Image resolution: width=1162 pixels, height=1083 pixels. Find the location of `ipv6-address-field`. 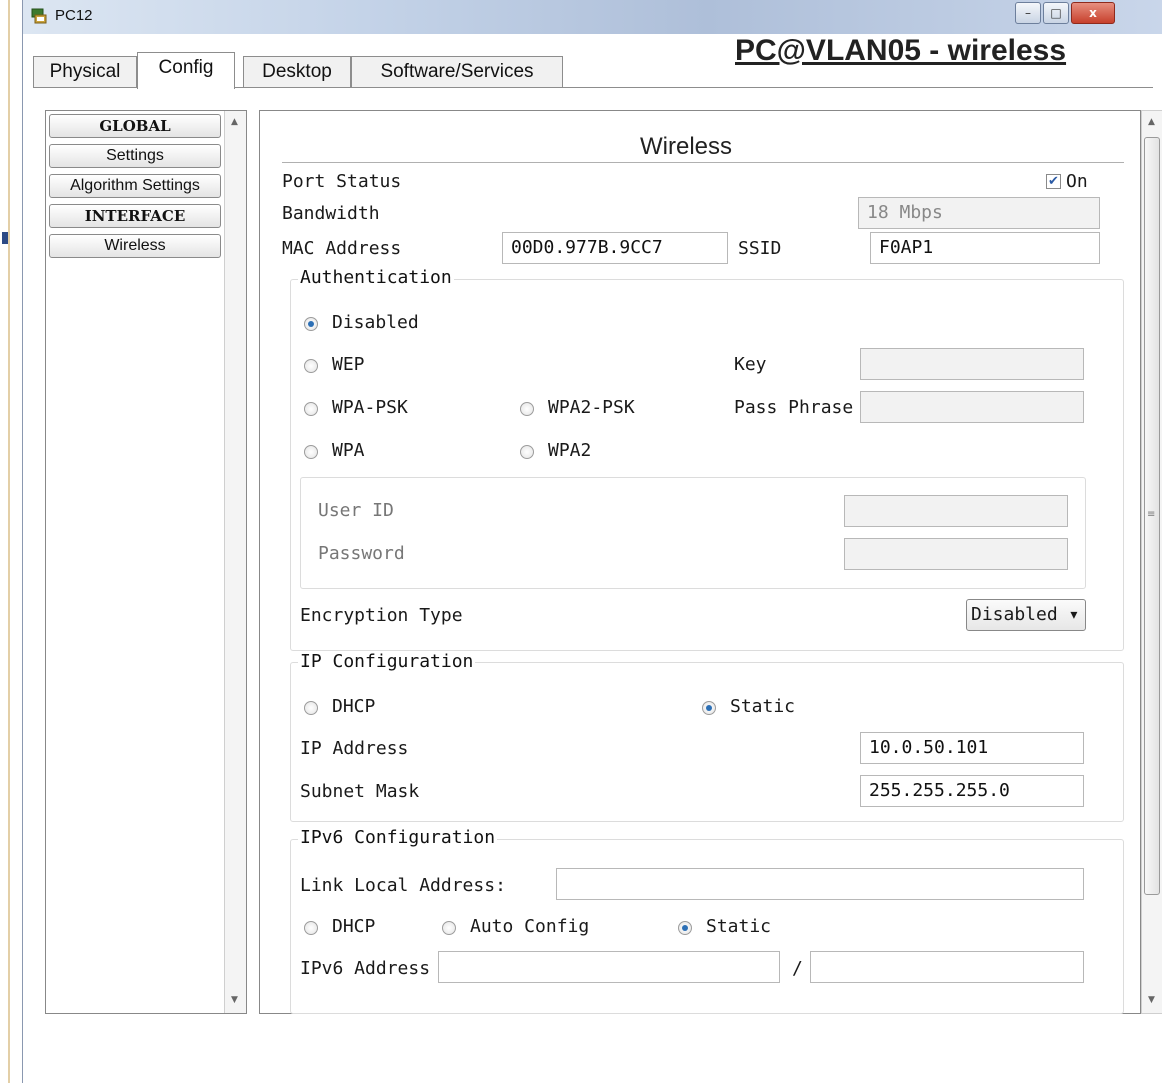

ipv6-address-field is located at coordinates (609, 967).